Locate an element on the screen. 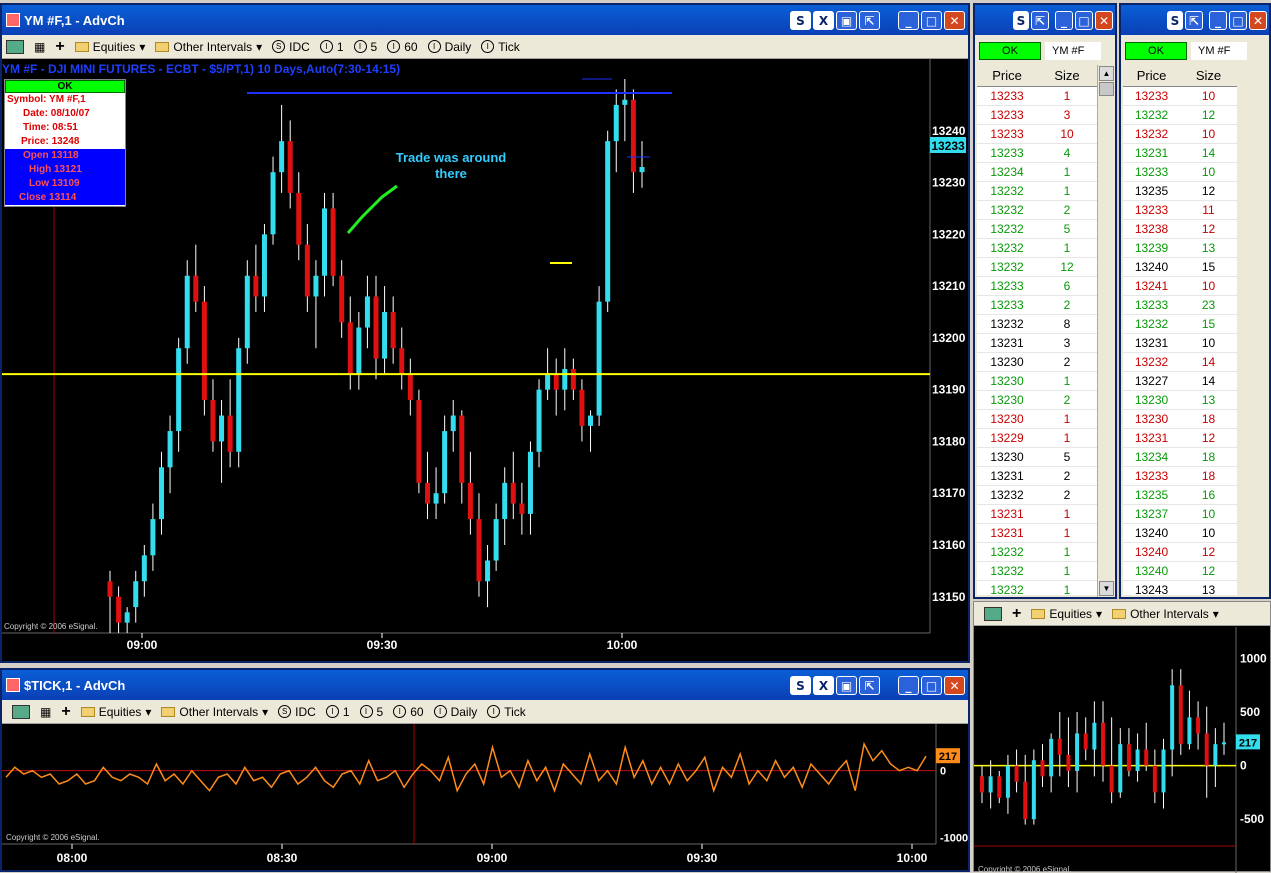  scroll-up-icon: ▲ is located at coordinates (1106, 73).